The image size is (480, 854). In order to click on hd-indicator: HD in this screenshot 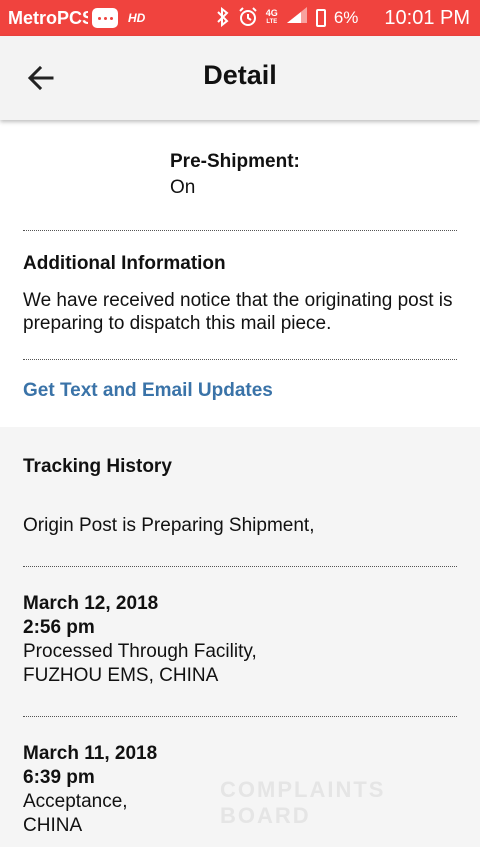, I will do `click(137, 18)`.